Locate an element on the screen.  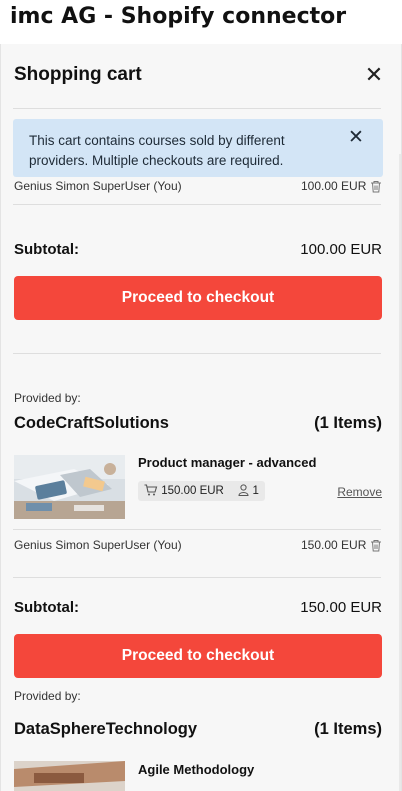
seat-count: 1 is located at coordinates (255, 491).